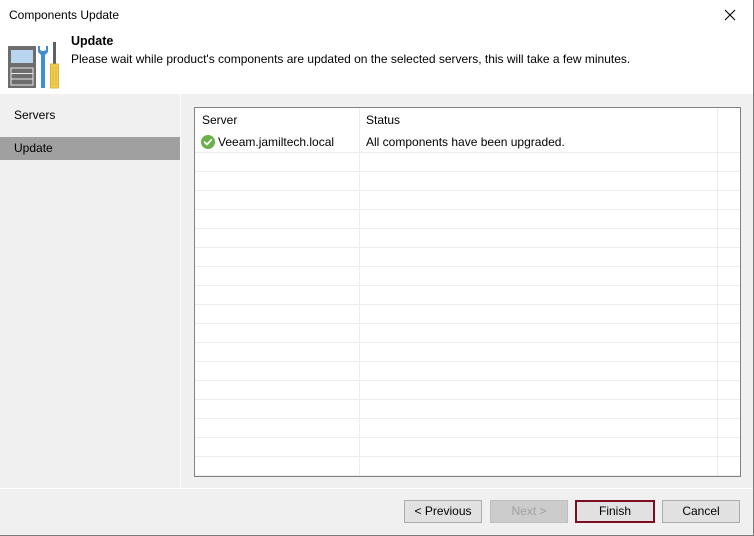 The width and height of the screenshot is (754, 536). I want to click on sidebar-item-label: Update, so click(33, 148).